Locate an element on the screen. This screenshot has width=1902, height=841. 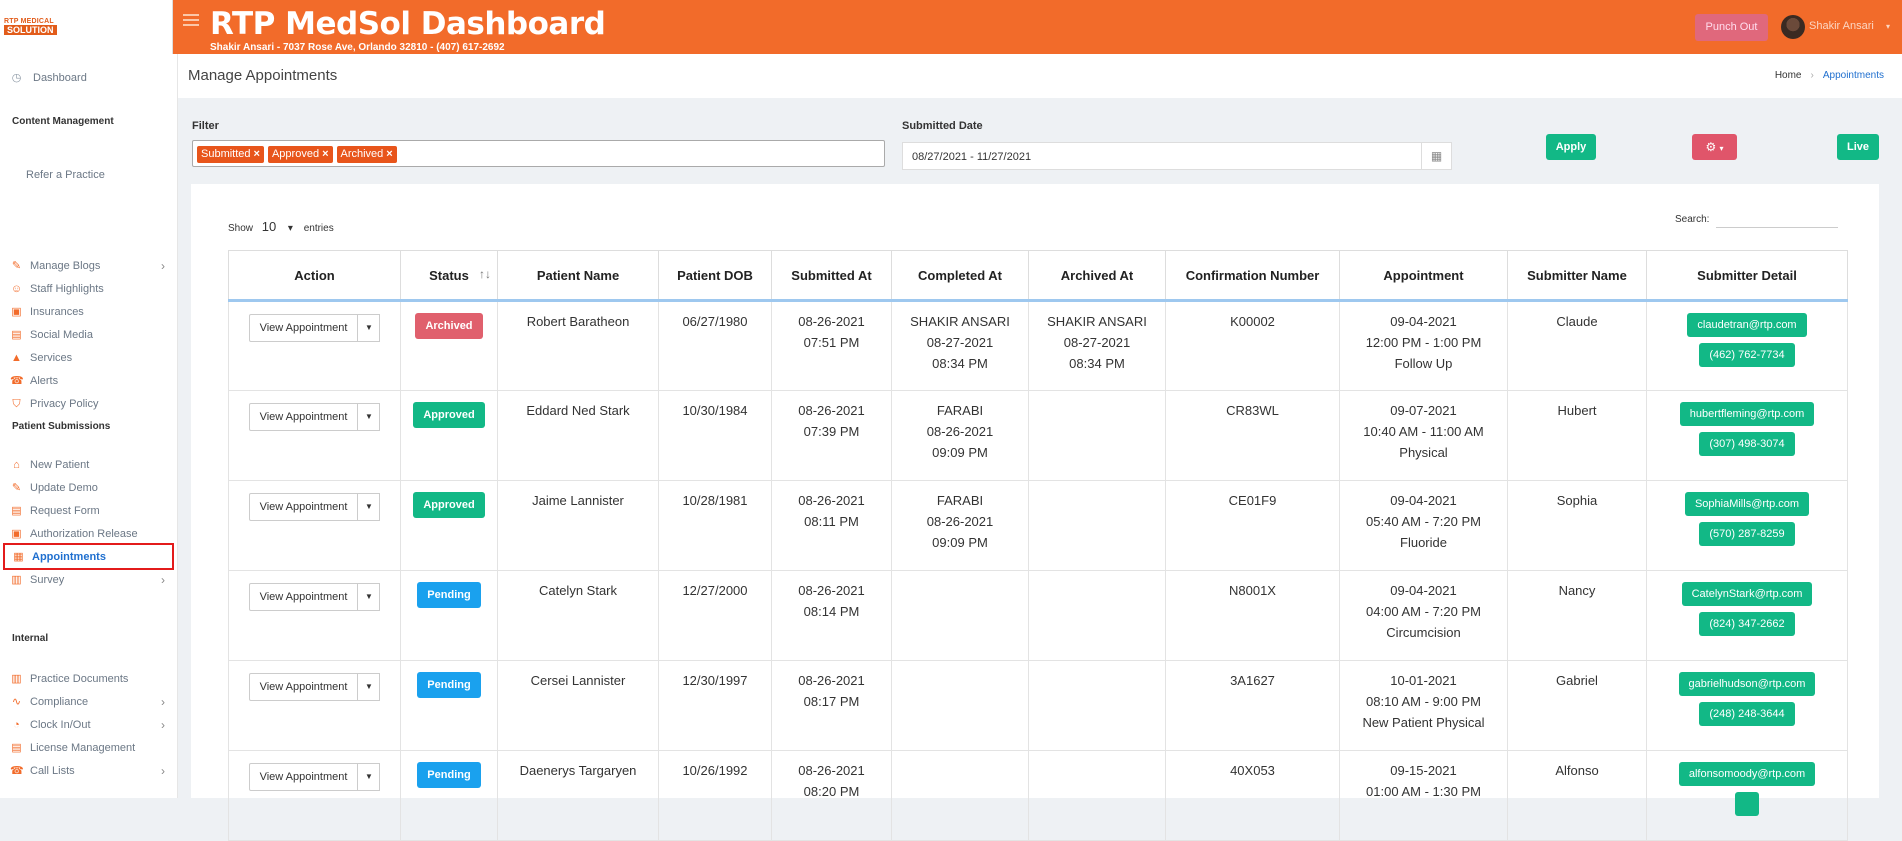
sidebar-item-manage-blogs: ✎ Manage Blogs › is located at coordinates (92, 266).